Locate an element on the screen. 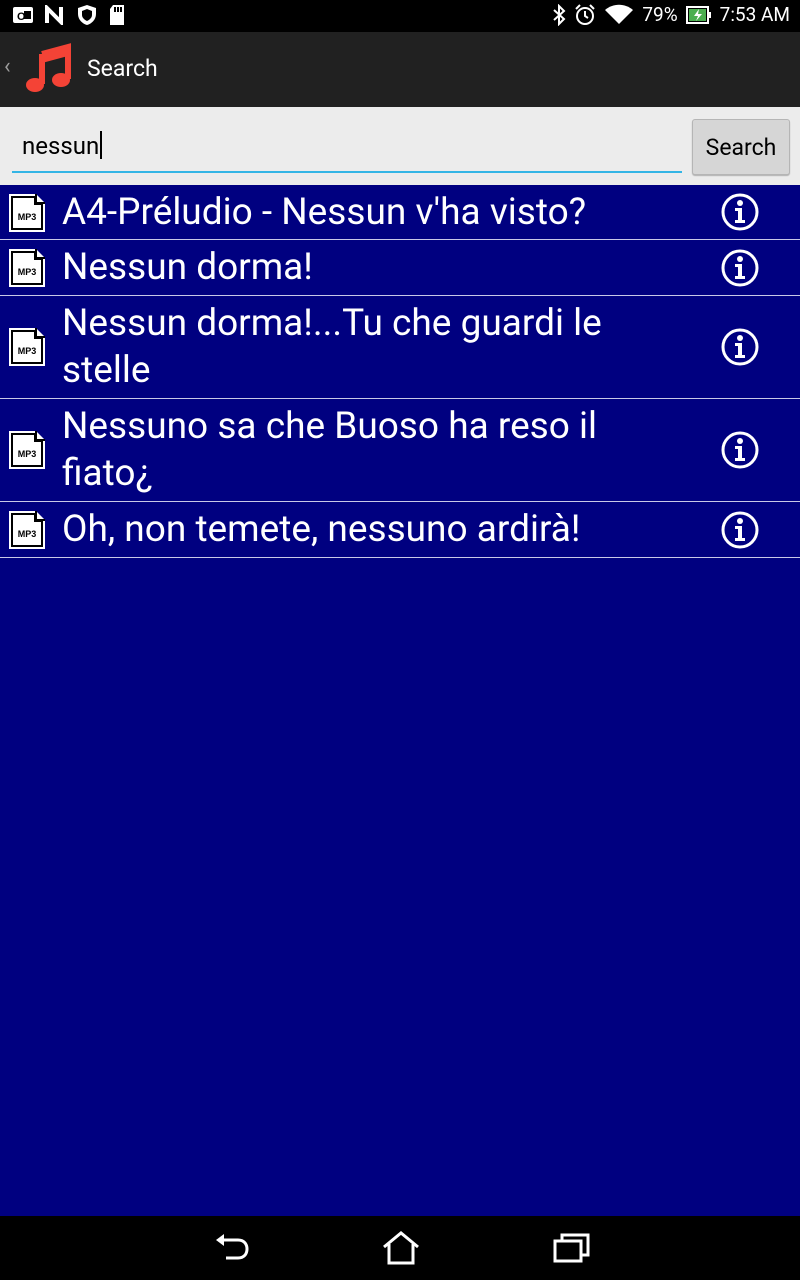 Image resolution: width=800 pixels, height=1280 pixels. bluetooth-icon is located at coordinates (559, 14).